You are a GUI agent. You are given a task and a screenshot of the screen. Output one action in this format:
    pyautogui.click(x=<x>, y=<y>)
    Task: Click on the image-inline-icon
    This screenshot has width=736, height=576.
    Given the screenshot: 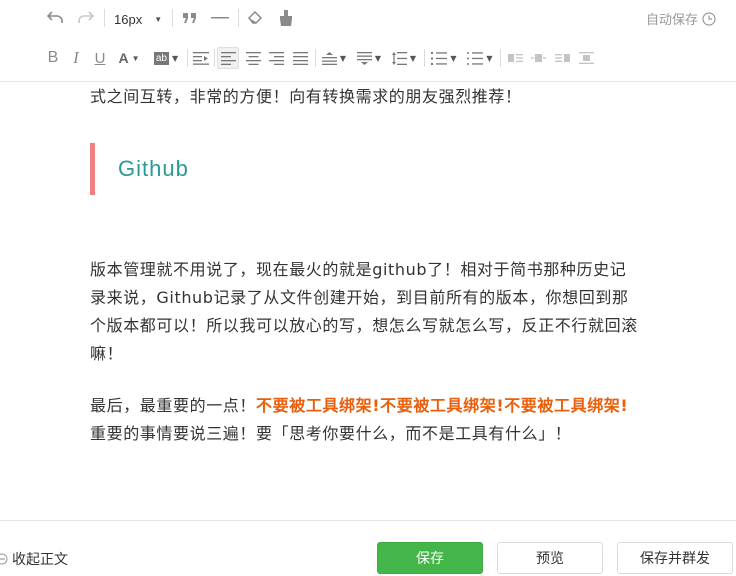 What is the action you would take?
    pyautogui.click(x=538, y=58)
    